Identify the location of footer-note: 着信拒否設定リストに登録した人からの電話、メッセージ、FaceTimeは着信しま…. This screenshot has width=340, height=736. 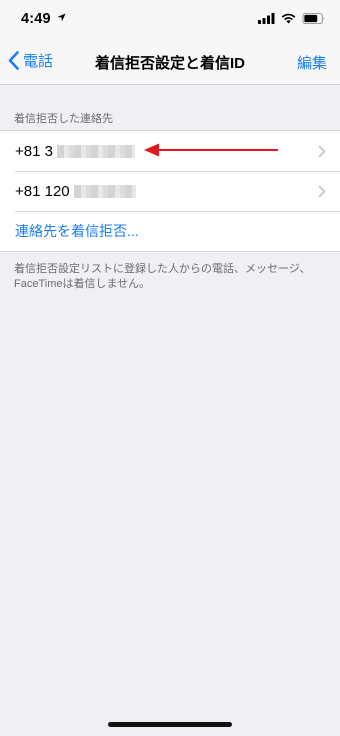
(162, 276).